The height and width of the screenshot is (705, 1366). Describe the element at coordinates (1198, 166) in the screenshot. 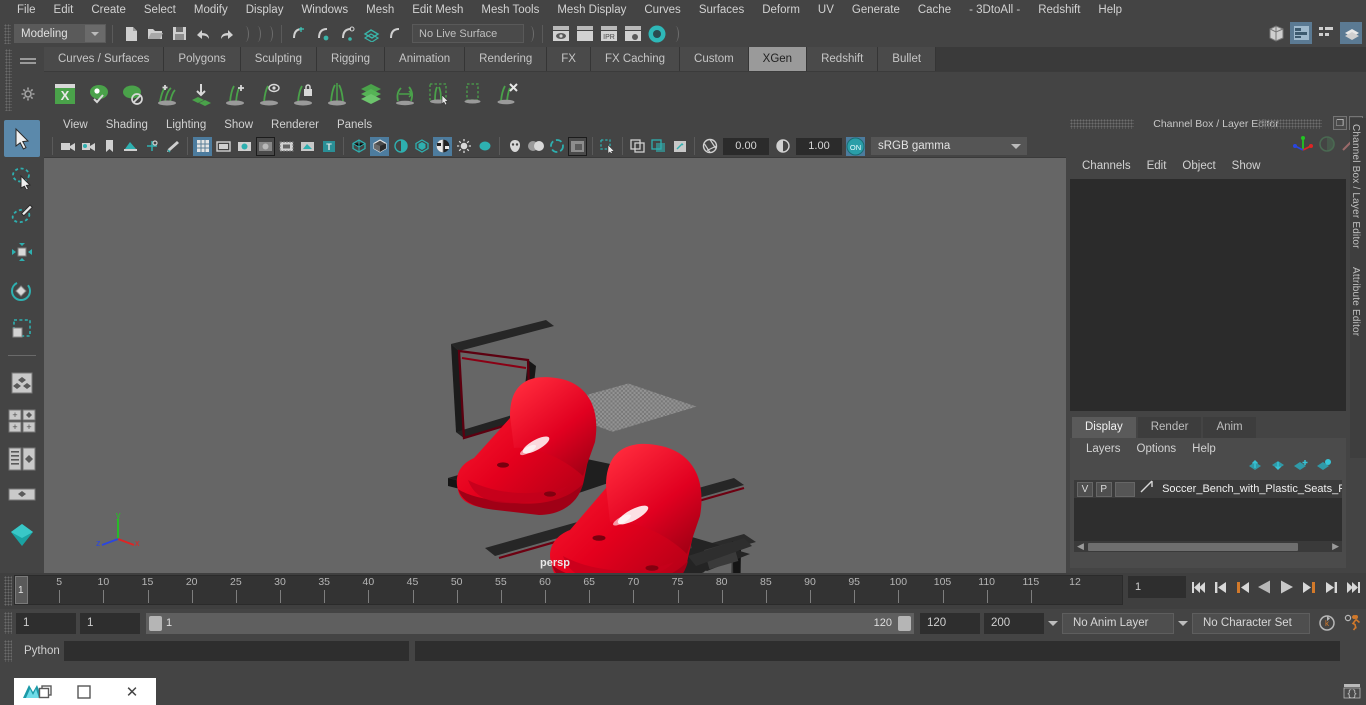

I see `object-menu: Object` at that location.